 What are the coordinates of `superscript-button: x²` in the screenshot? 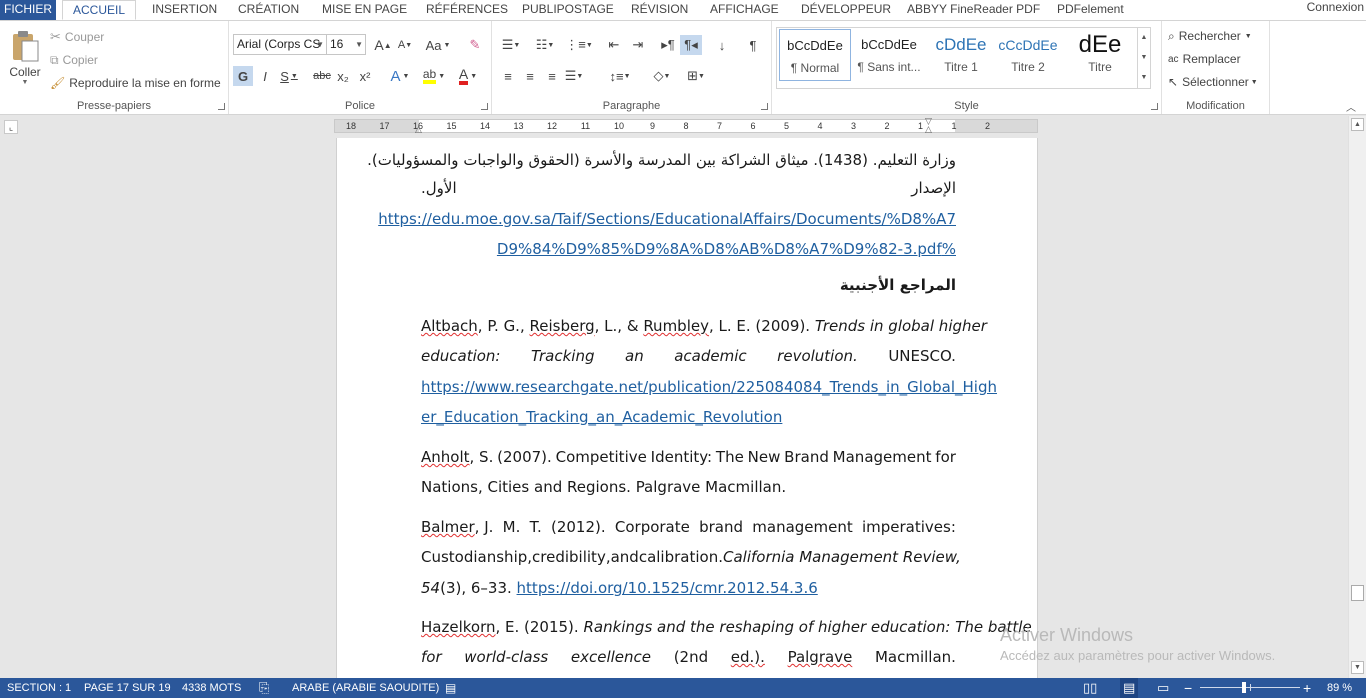 It's located at (365, 76).